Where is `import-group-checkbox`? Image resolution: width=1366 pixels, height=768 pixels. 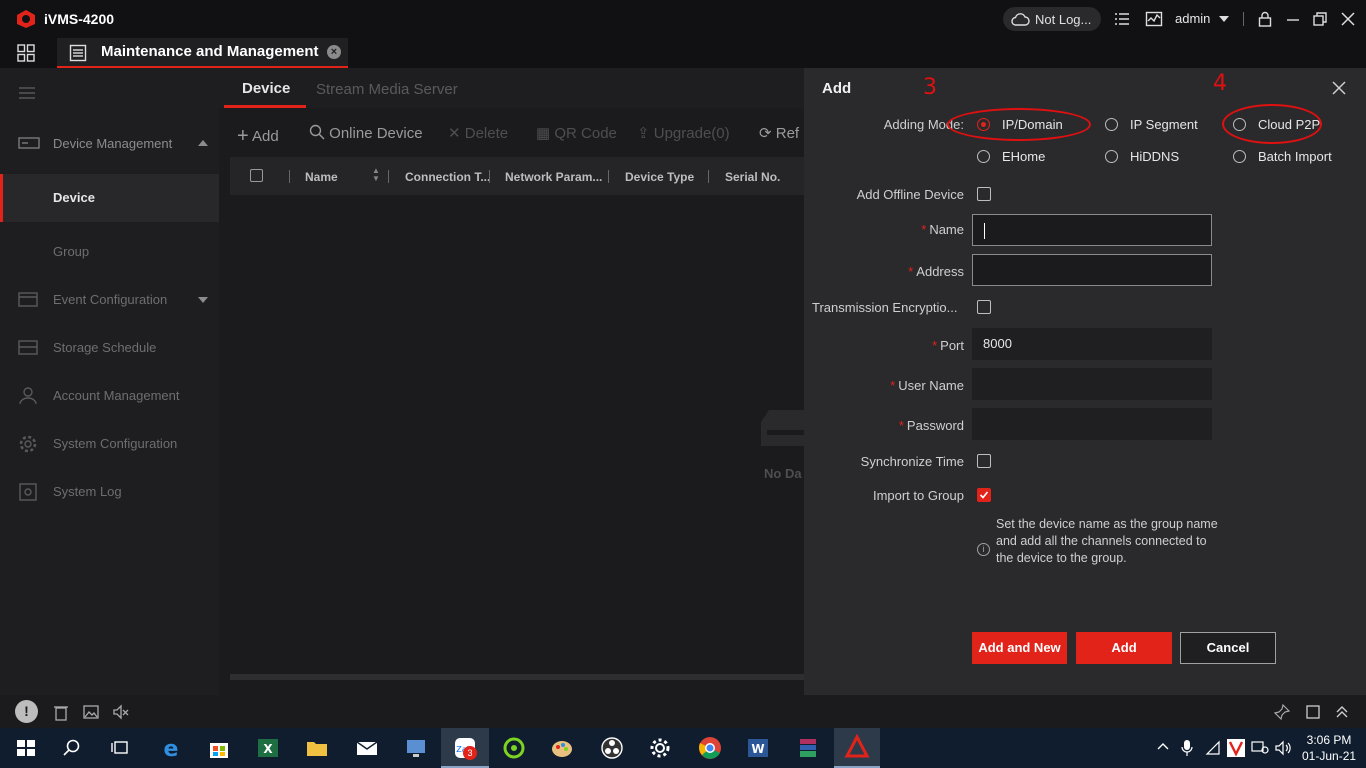 import-group-checkbox is located at coordinates (984, 495).